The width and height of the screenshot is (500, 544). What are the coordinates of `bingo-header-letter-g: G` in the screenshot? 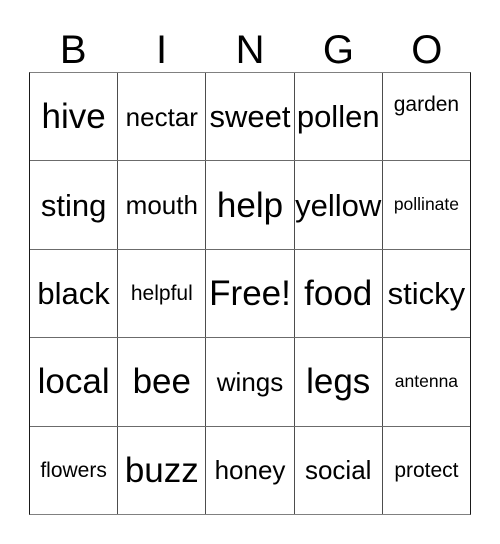 It's located at (338, 50).